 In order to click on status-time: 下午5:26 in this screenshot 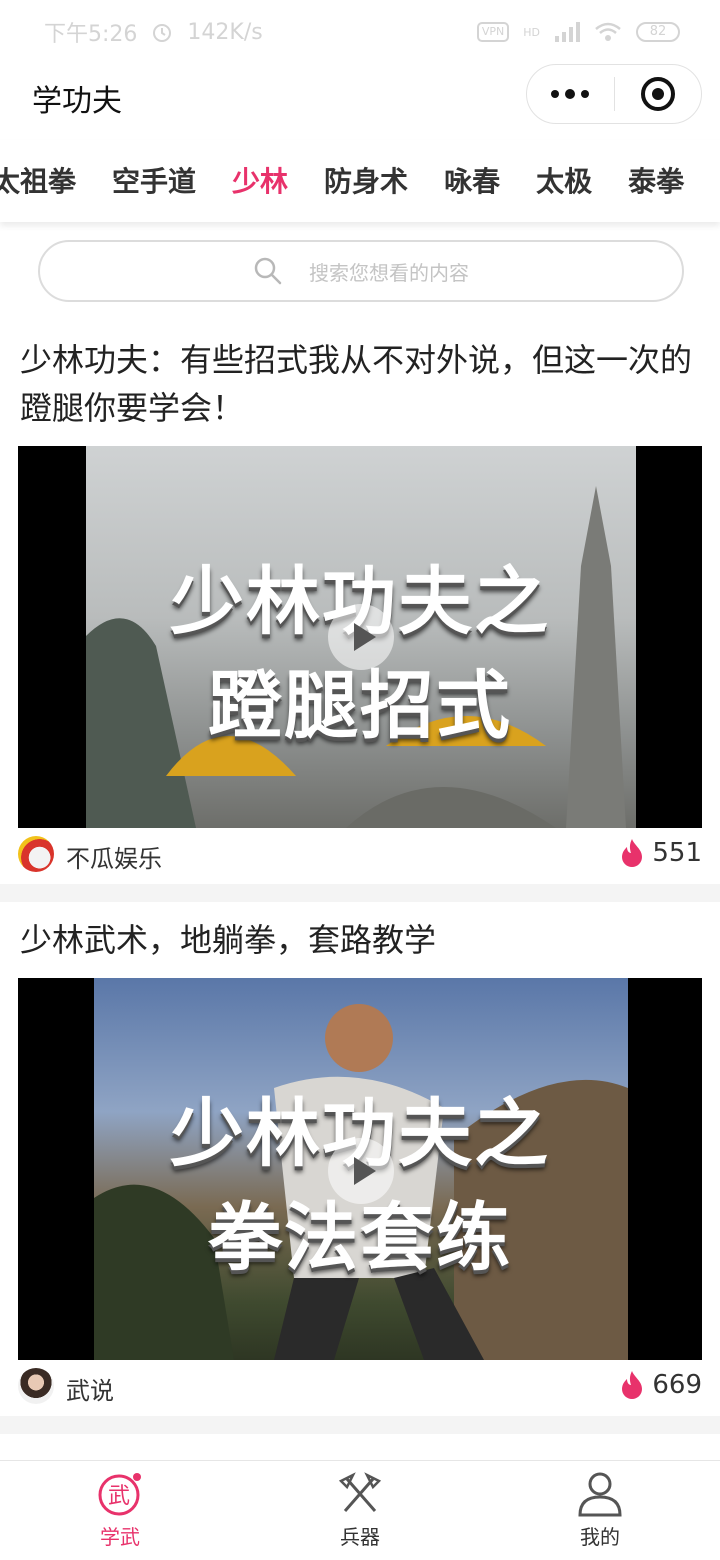, I will do `click(91, 34)`.